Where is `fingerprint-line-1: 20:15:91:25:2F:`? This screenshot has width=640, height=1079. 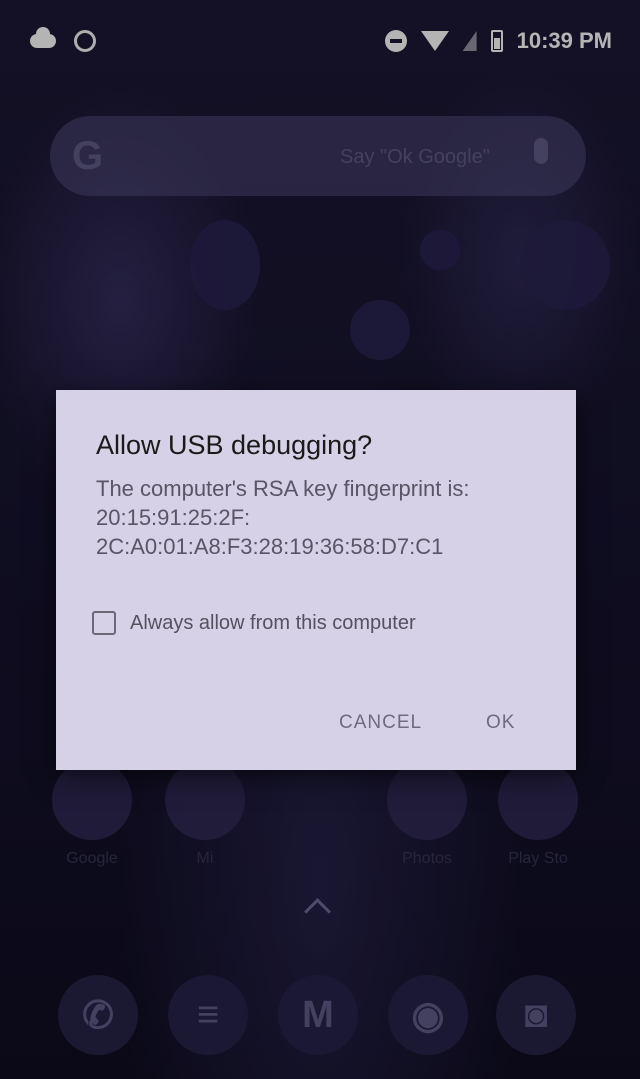
fingerprint-line-1: 20:15:91:25:2F: is located at coordinates (173, 517).